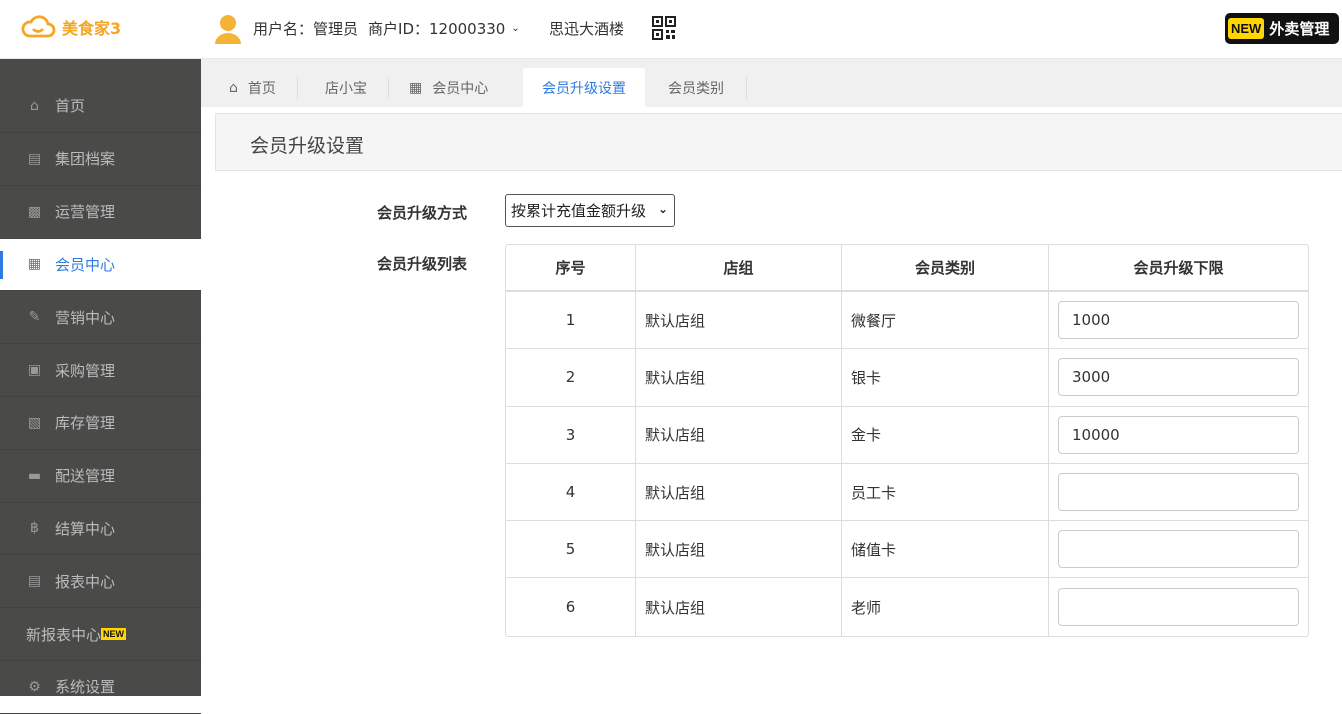  What do you see at coordinates (571, 268) in the screenshot?
I see `column-header-no: 序号` at bounding box center [571, 268].